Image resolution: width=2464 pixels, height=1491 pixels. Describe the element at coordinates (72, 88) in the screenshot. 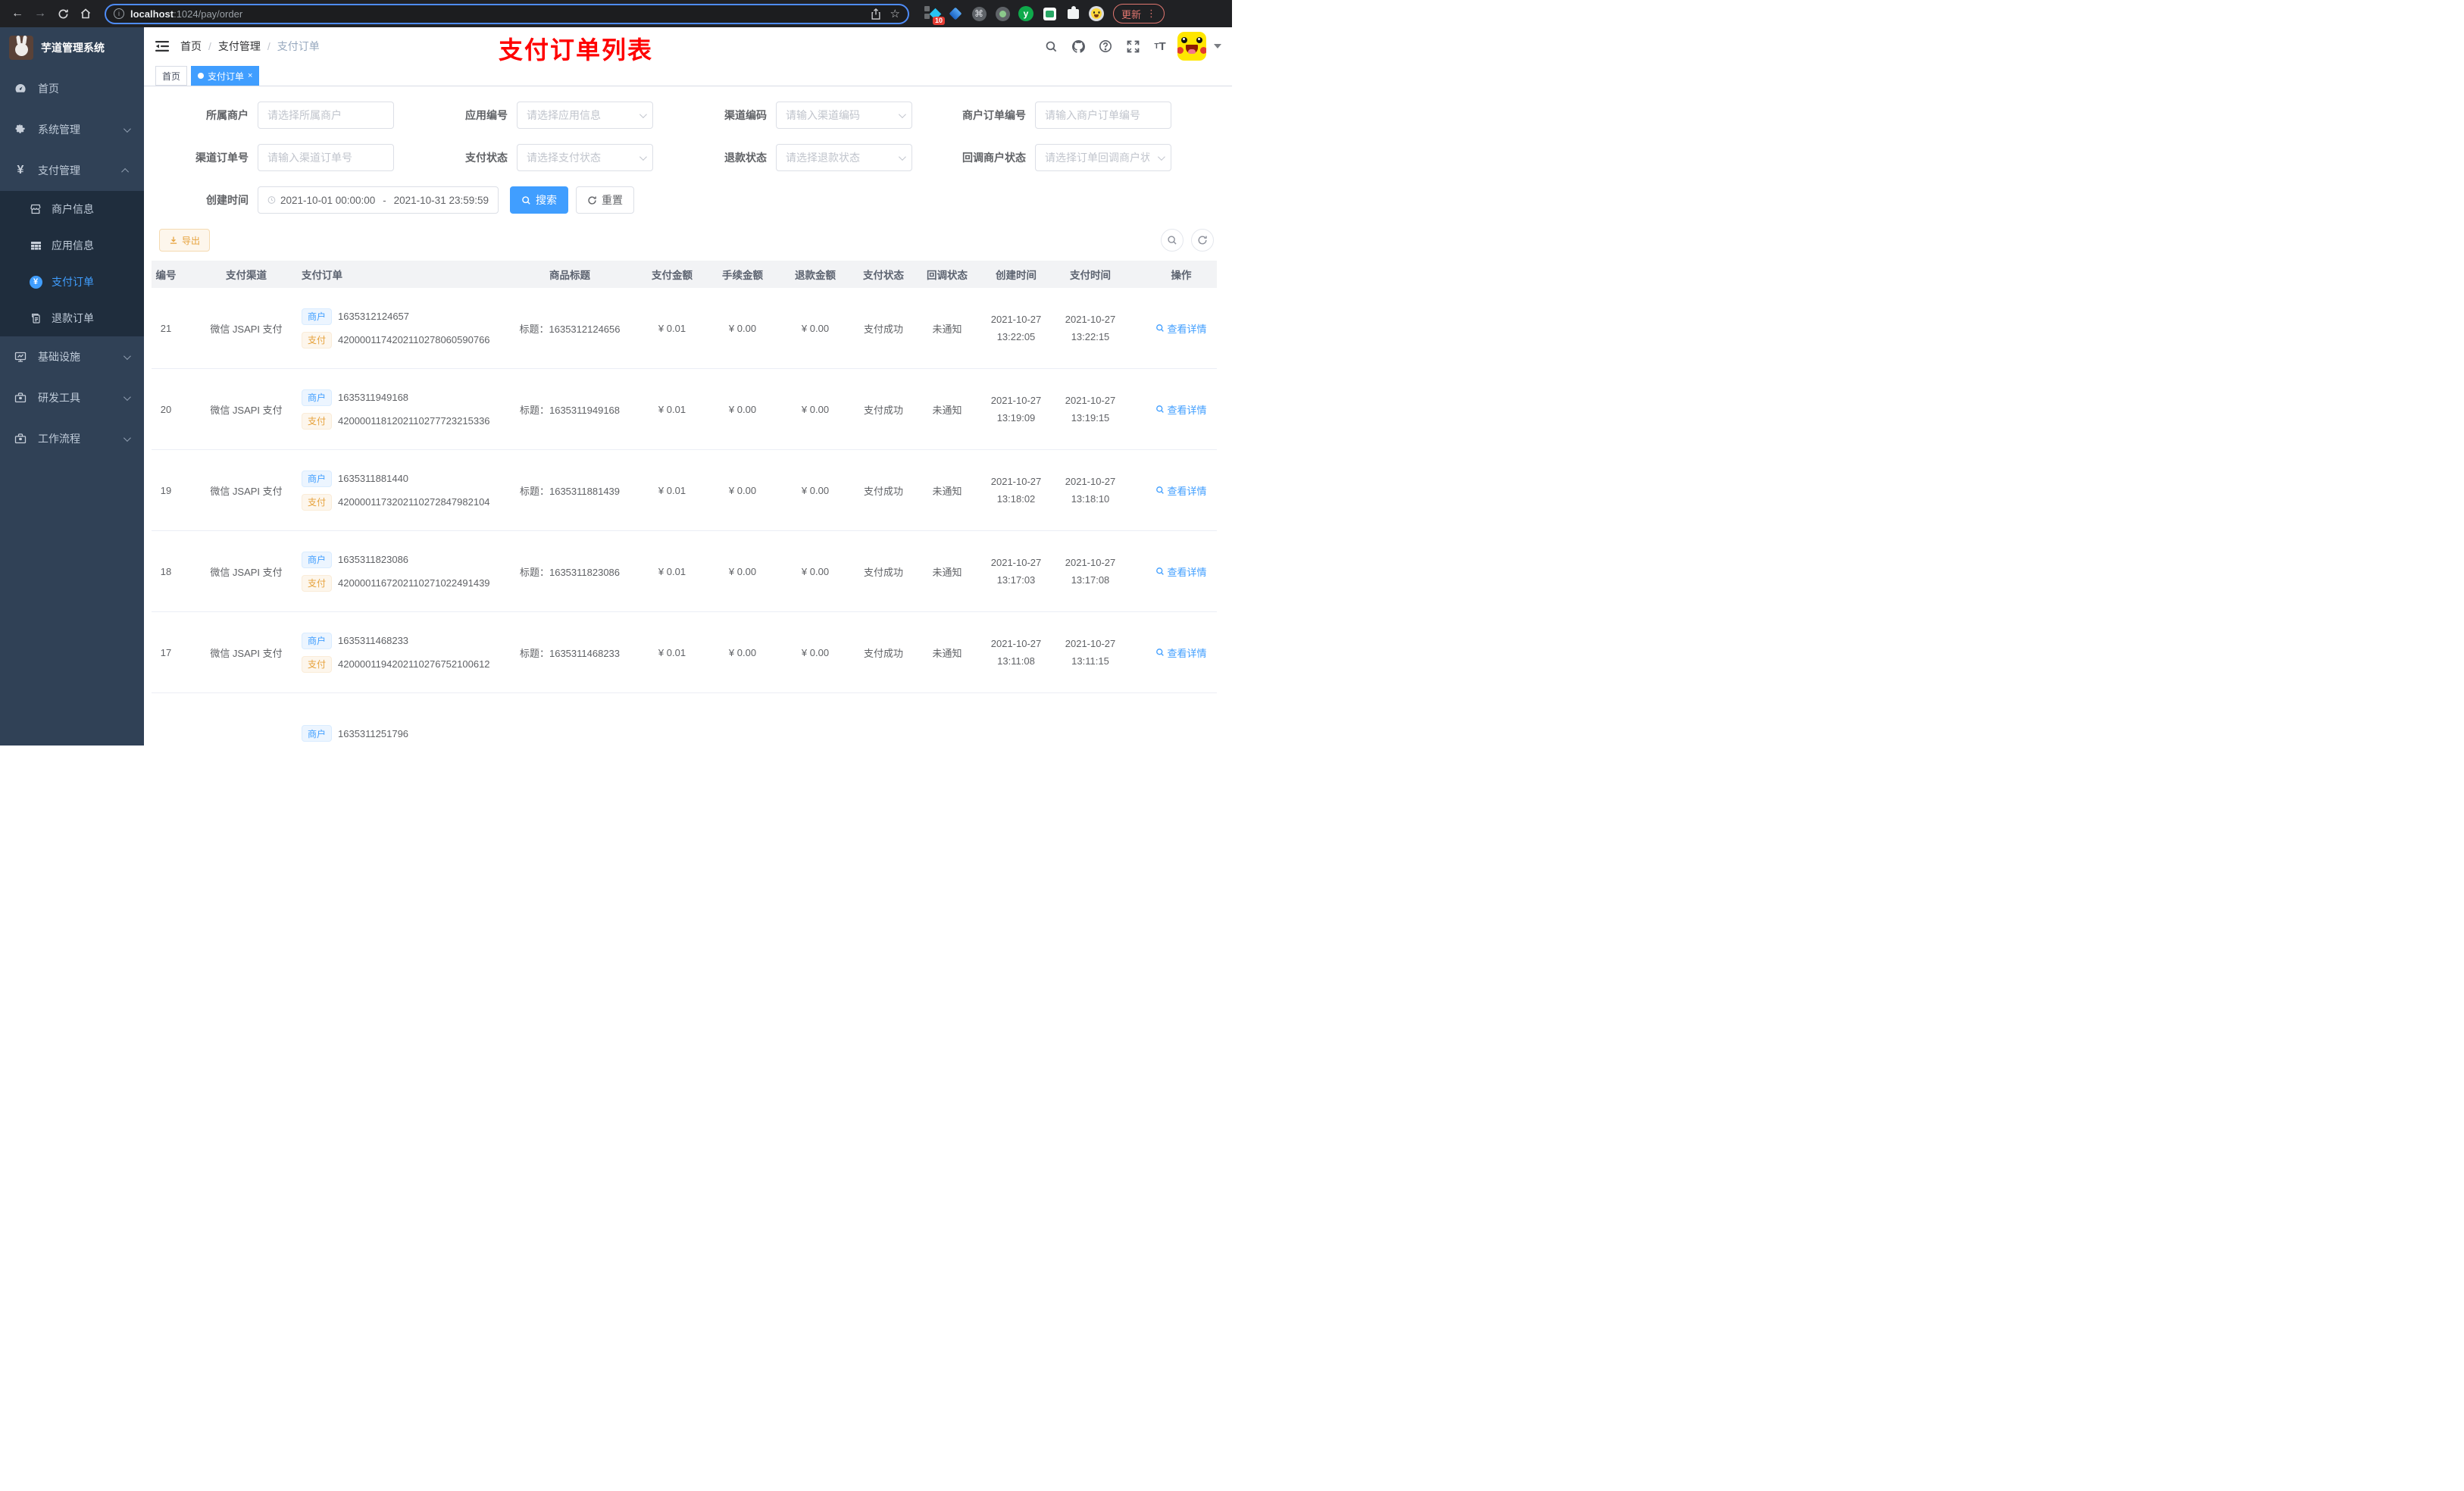

I see `sidebar-item-home: 首页` at that location.